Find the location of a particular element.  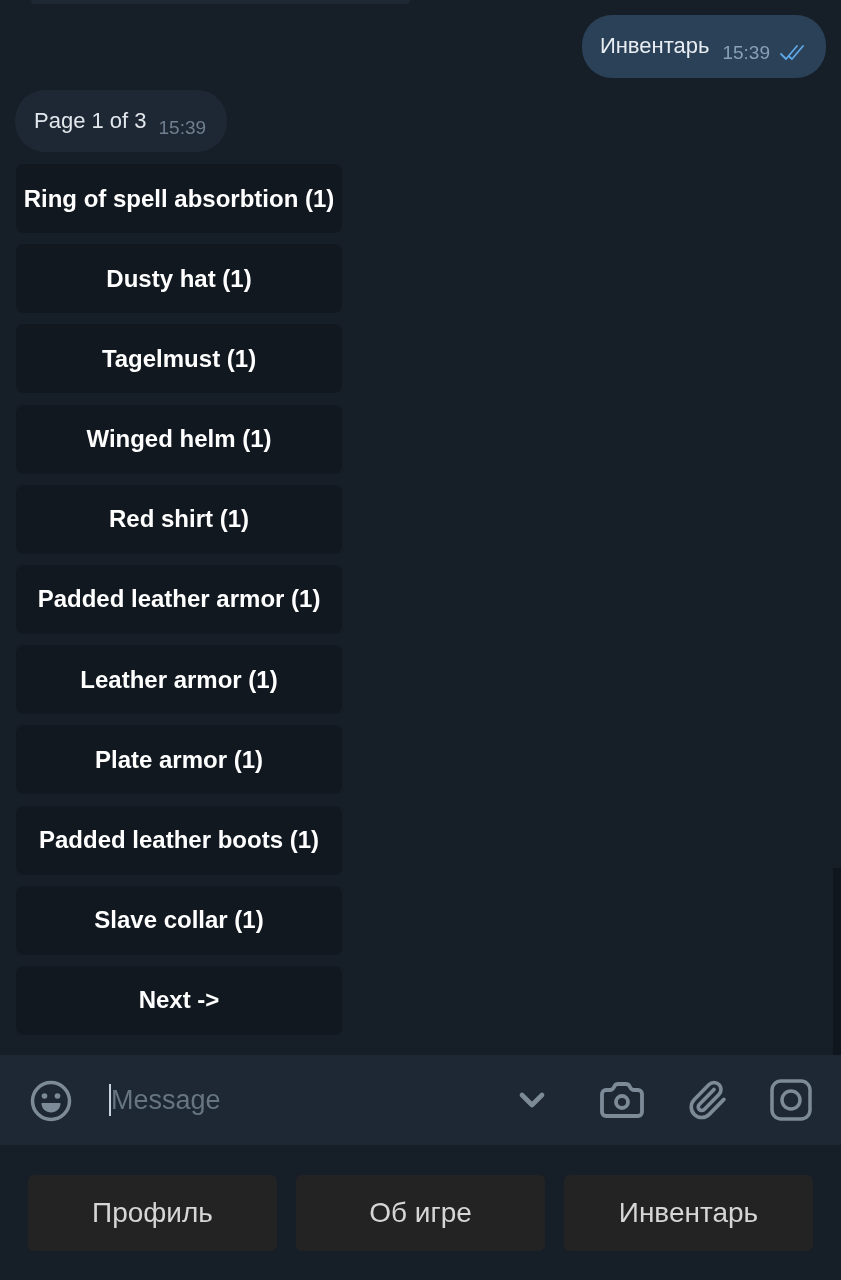

message-text: Page 1 of 3 is located at coordinates (90, 120).